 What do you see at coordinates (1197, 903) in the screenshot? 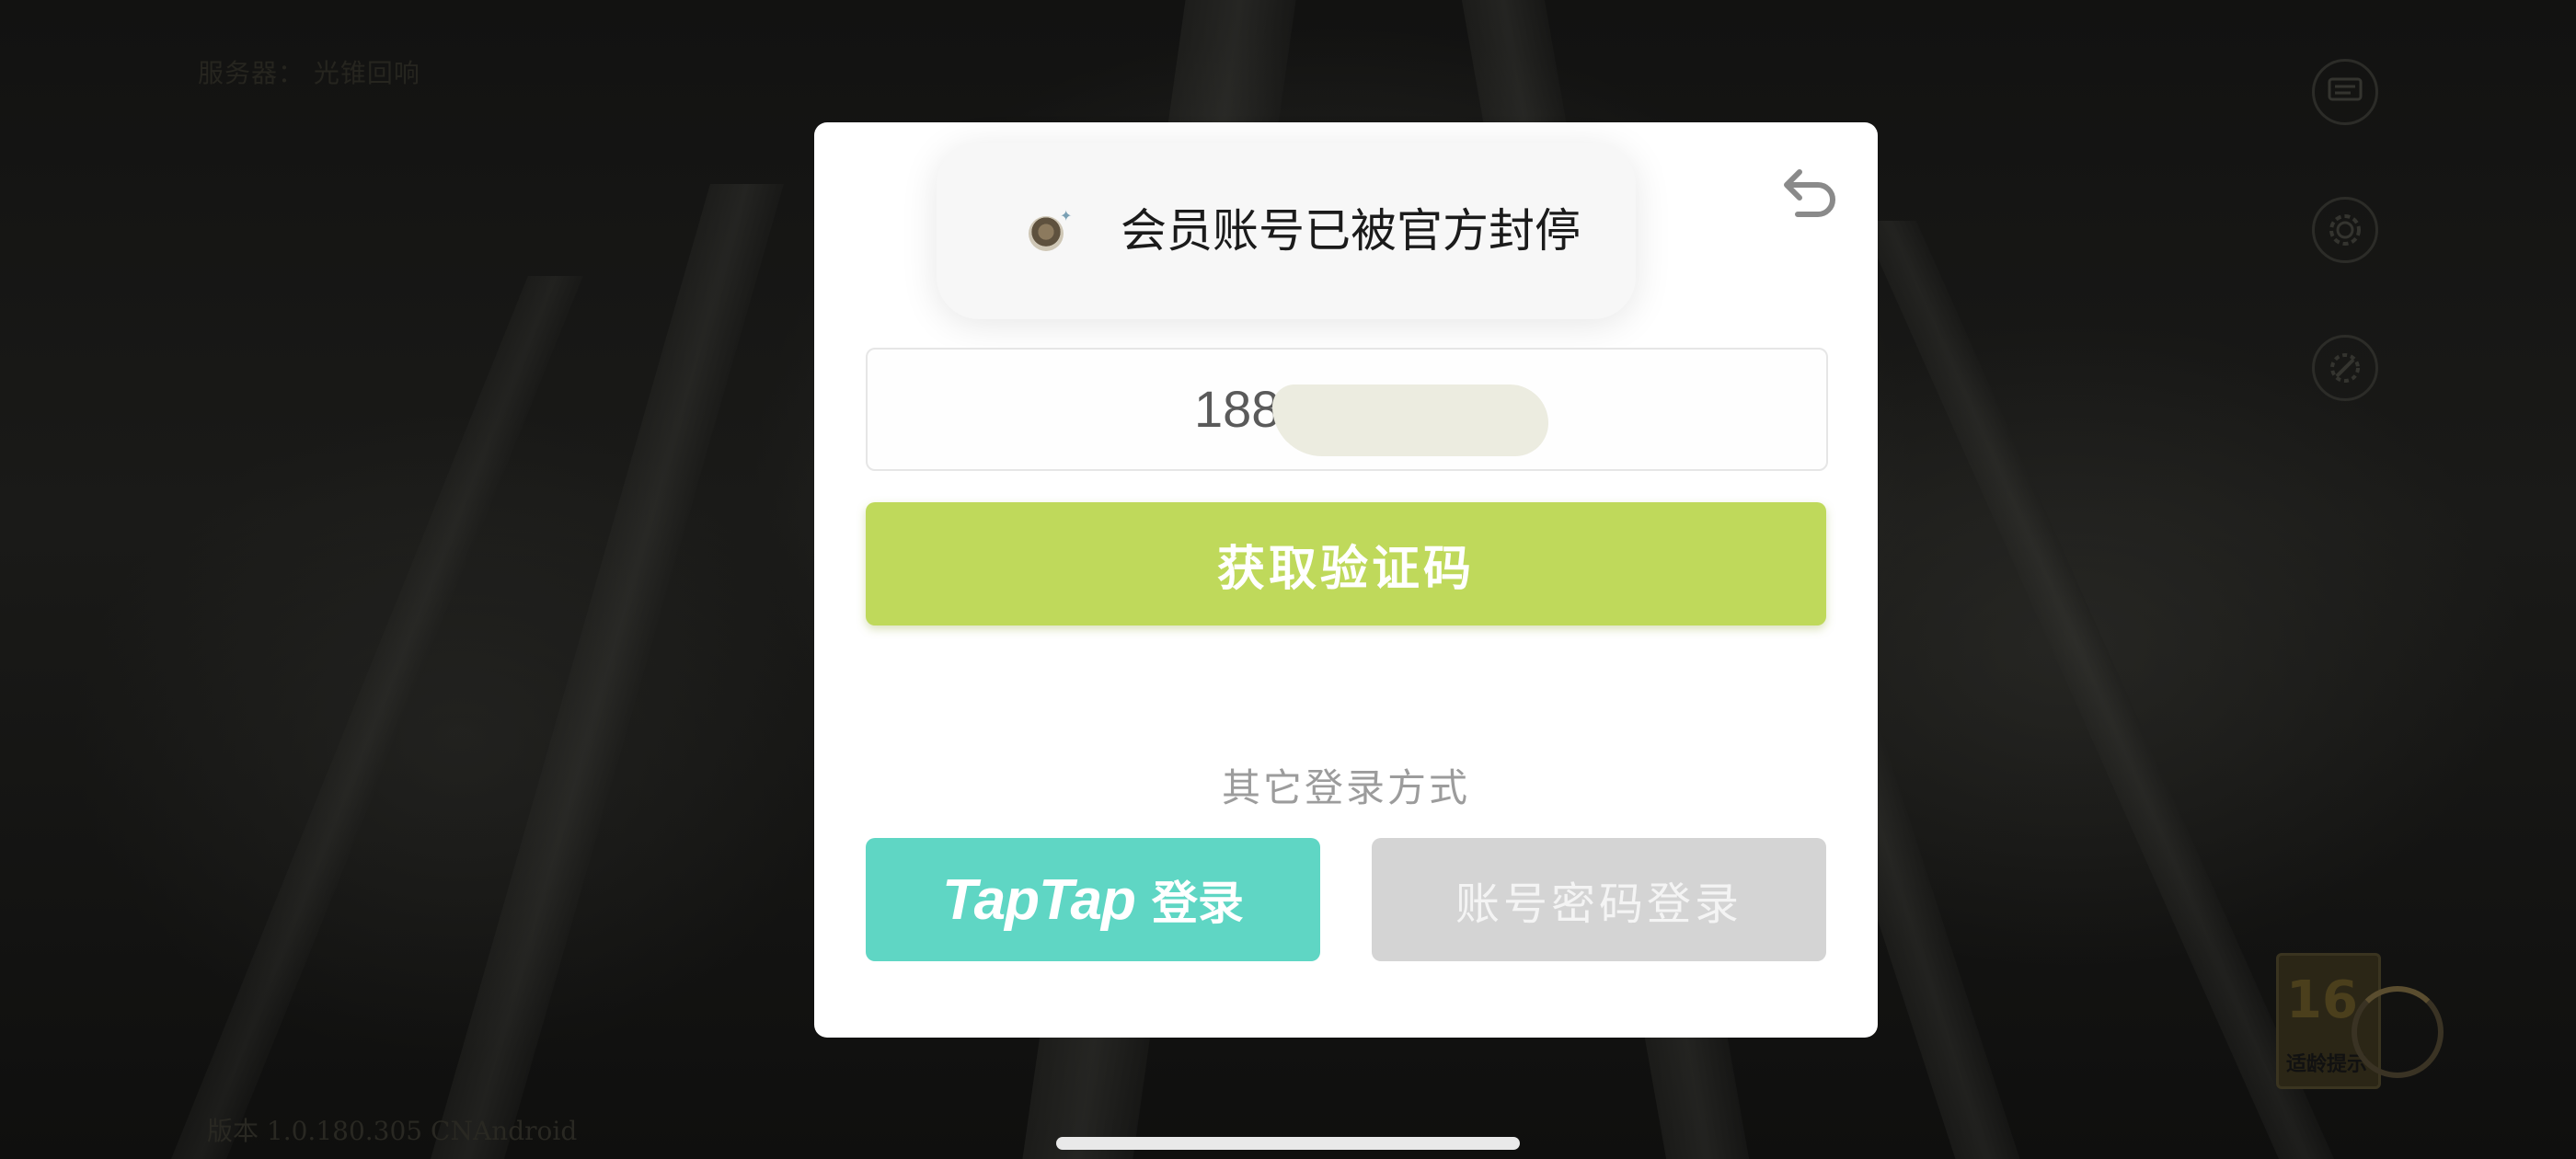
I see `taptap-login-label: 登录` at bounding box center [1197, 903].